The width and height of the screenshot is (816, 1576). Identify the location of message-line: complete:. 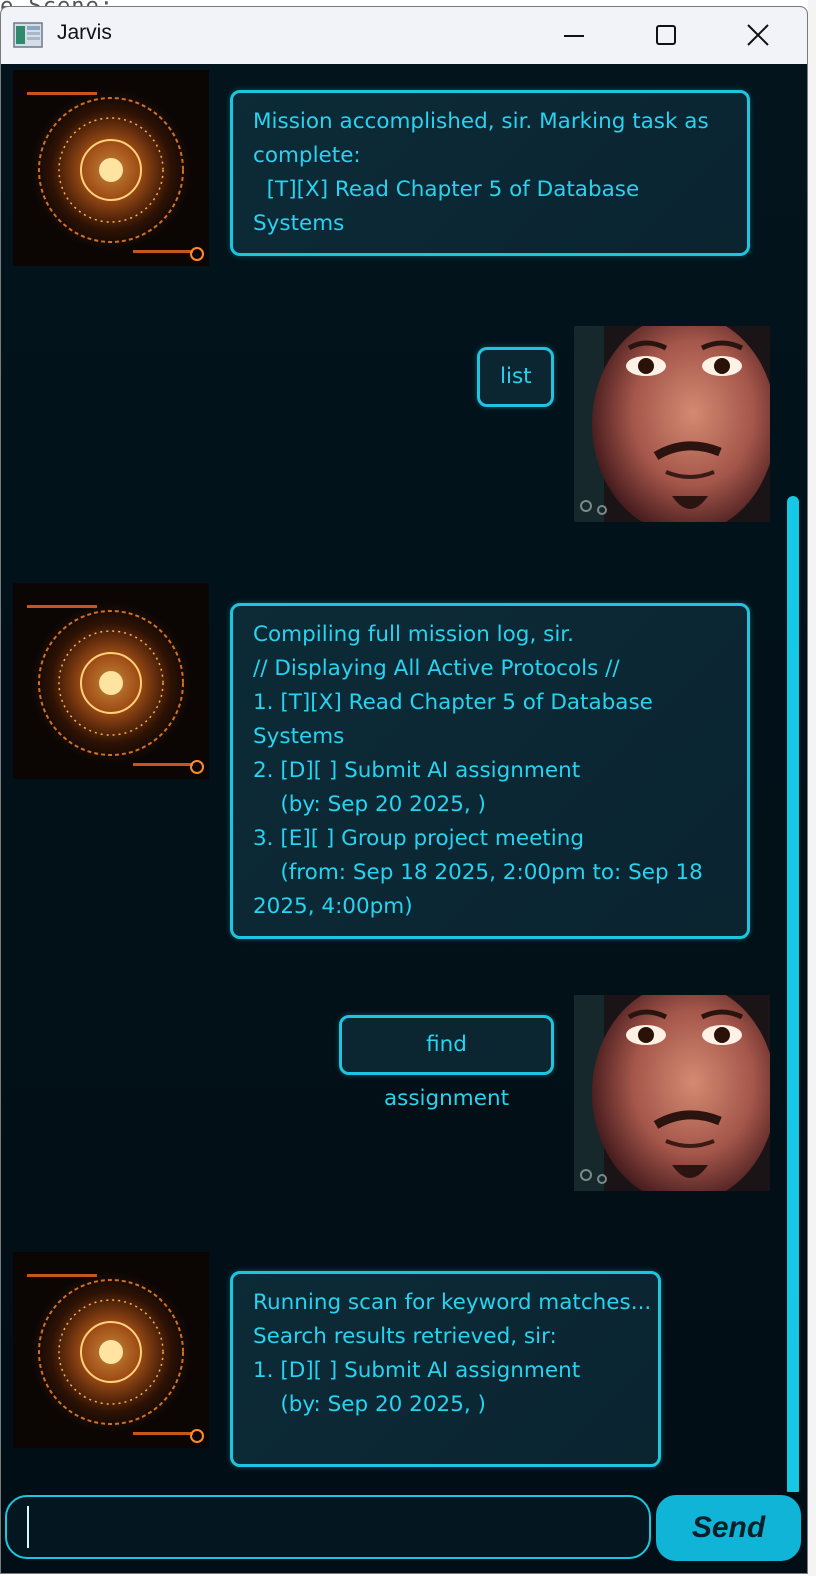
(307, 155).